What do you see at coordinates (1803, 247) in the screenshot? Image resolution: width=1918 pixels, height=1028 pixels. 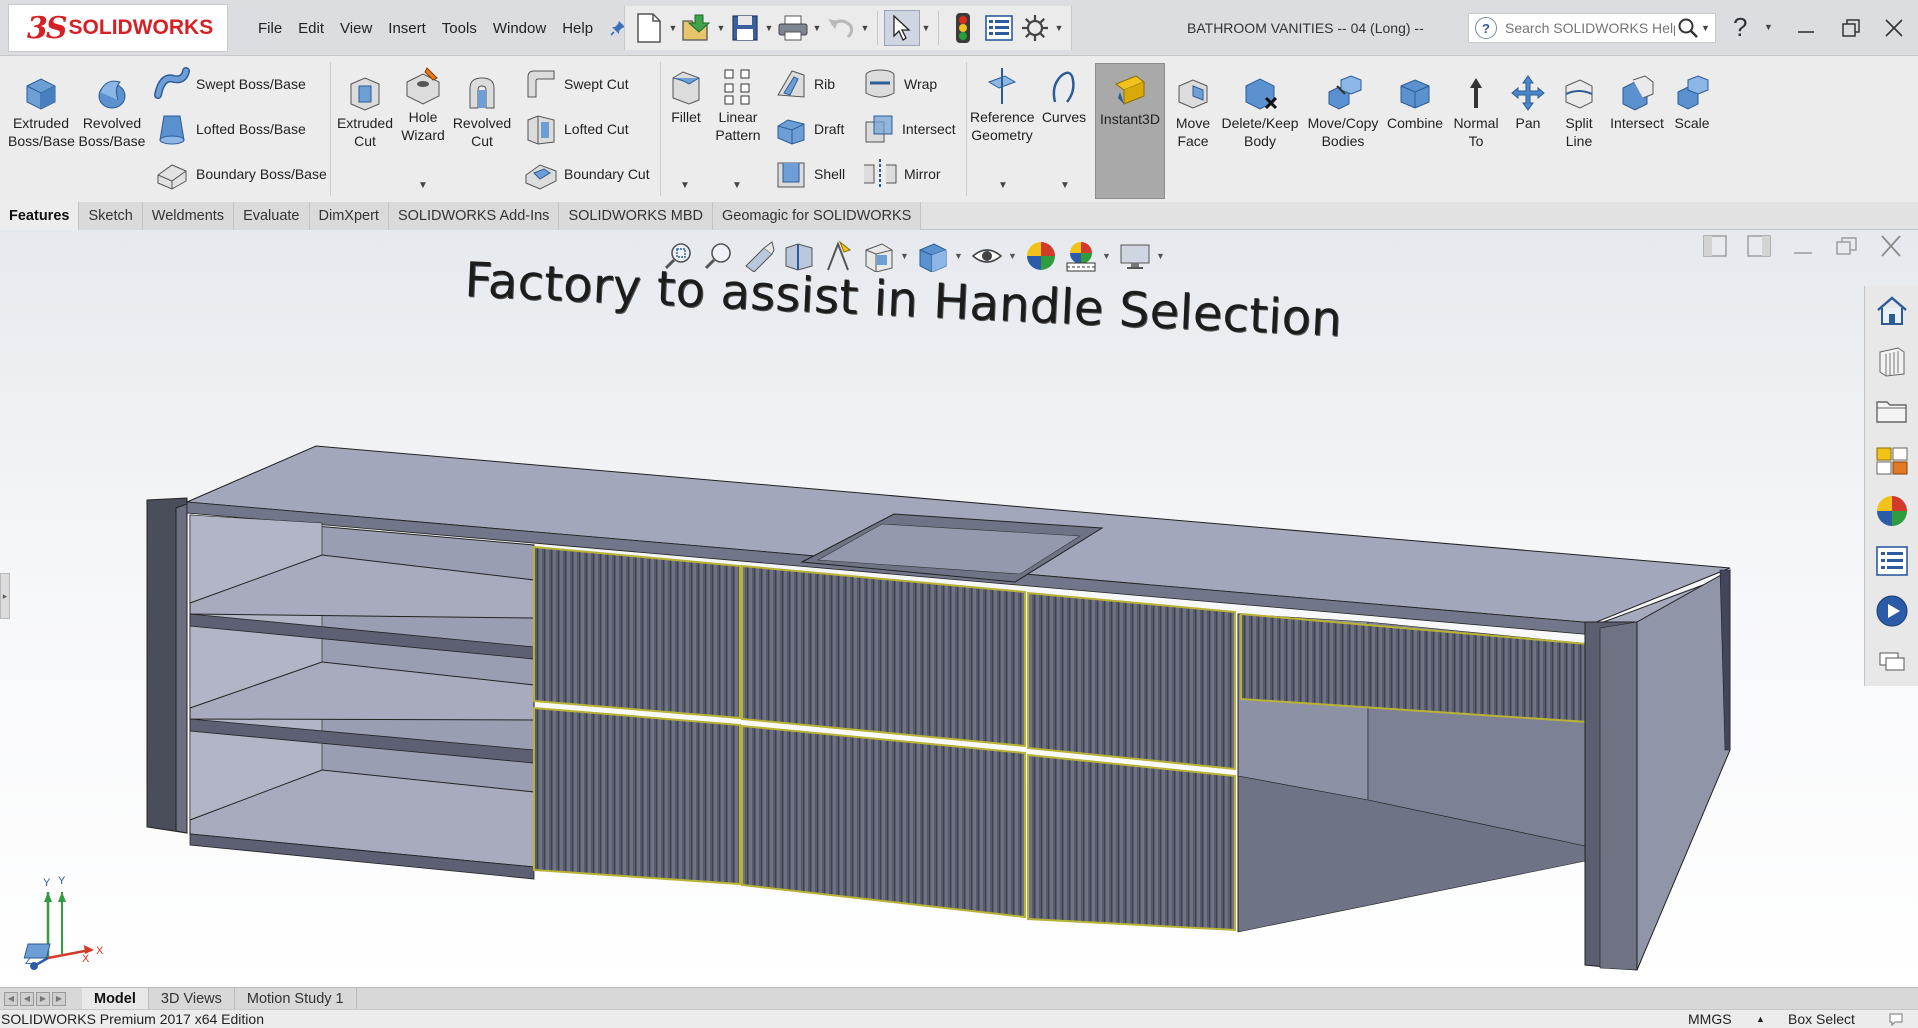 I see `viewport-minimize-icon` at bounding box center [1803, 247].